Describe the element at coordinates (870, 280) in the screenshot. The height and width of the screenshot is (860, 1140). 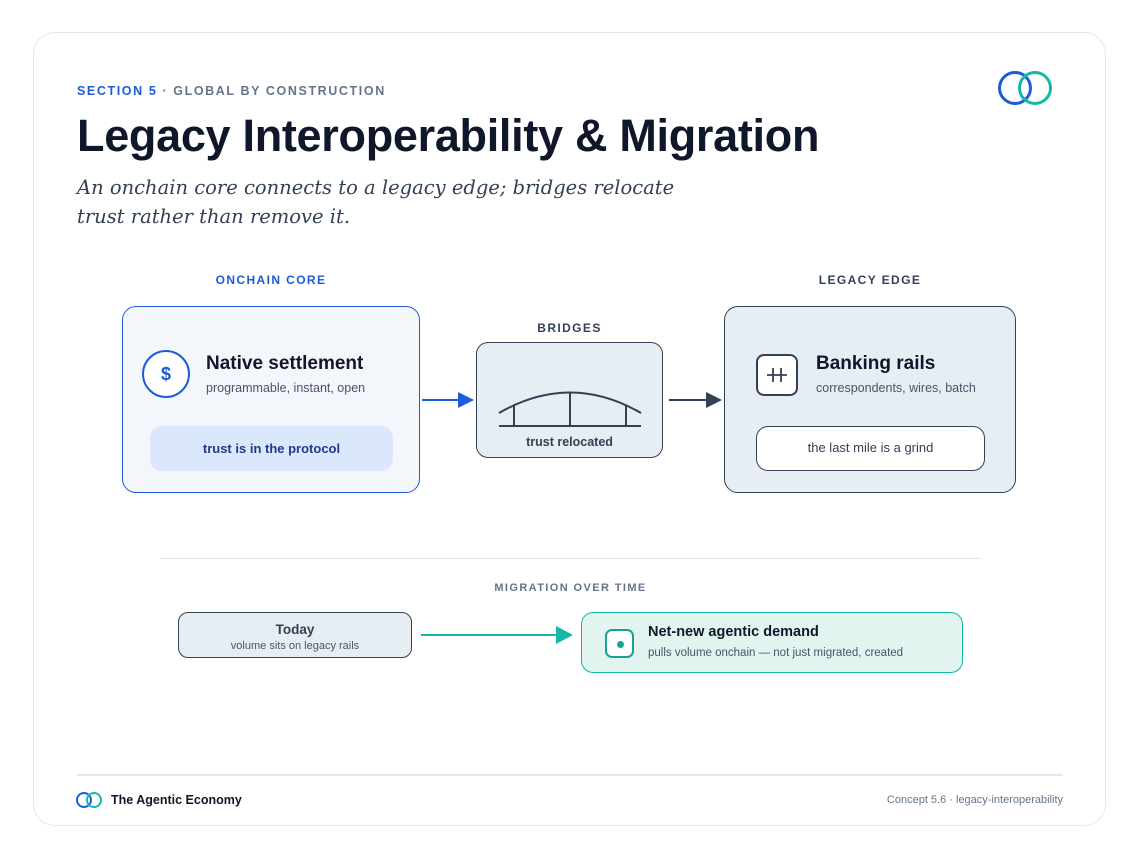
I see `legacy-edge-label: LEGACY EDGE` at that location.